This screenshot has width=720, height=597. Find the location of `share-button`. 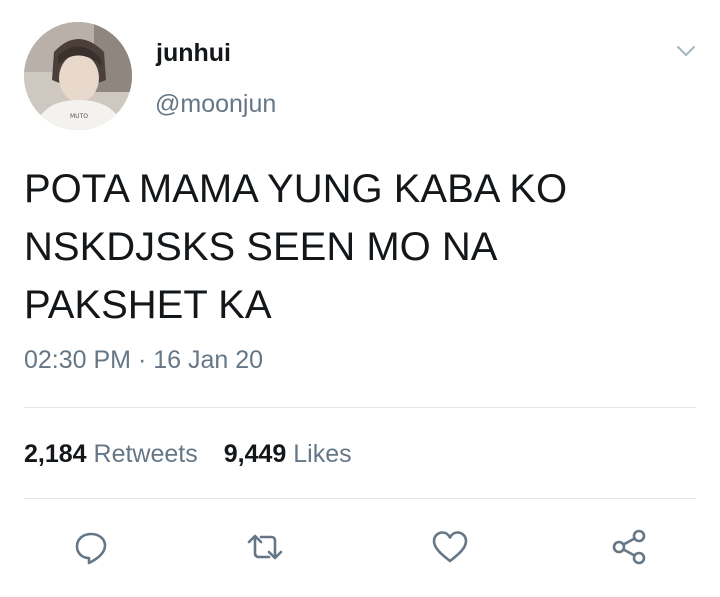

share-button is located at coordinates (629, 547).